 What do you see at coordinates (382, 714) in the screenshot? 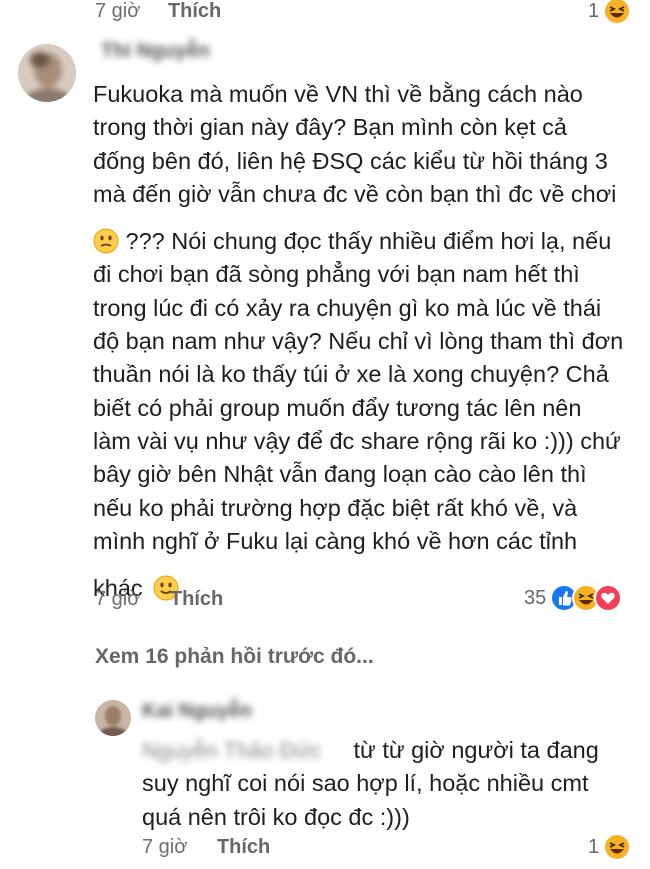
I see `reply-author: Kai Nguyễn` at bounding box center [382, 714].